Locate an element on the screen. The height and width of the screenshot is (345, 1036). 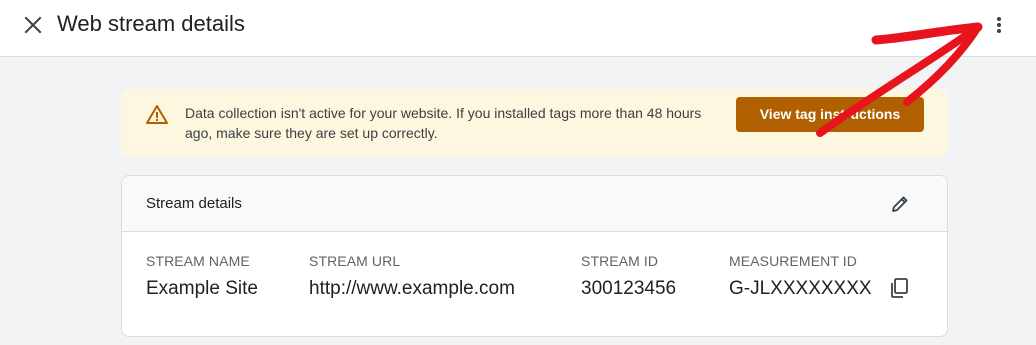
stream-url-label: STREAM URL is located at coordinates (355, 261).